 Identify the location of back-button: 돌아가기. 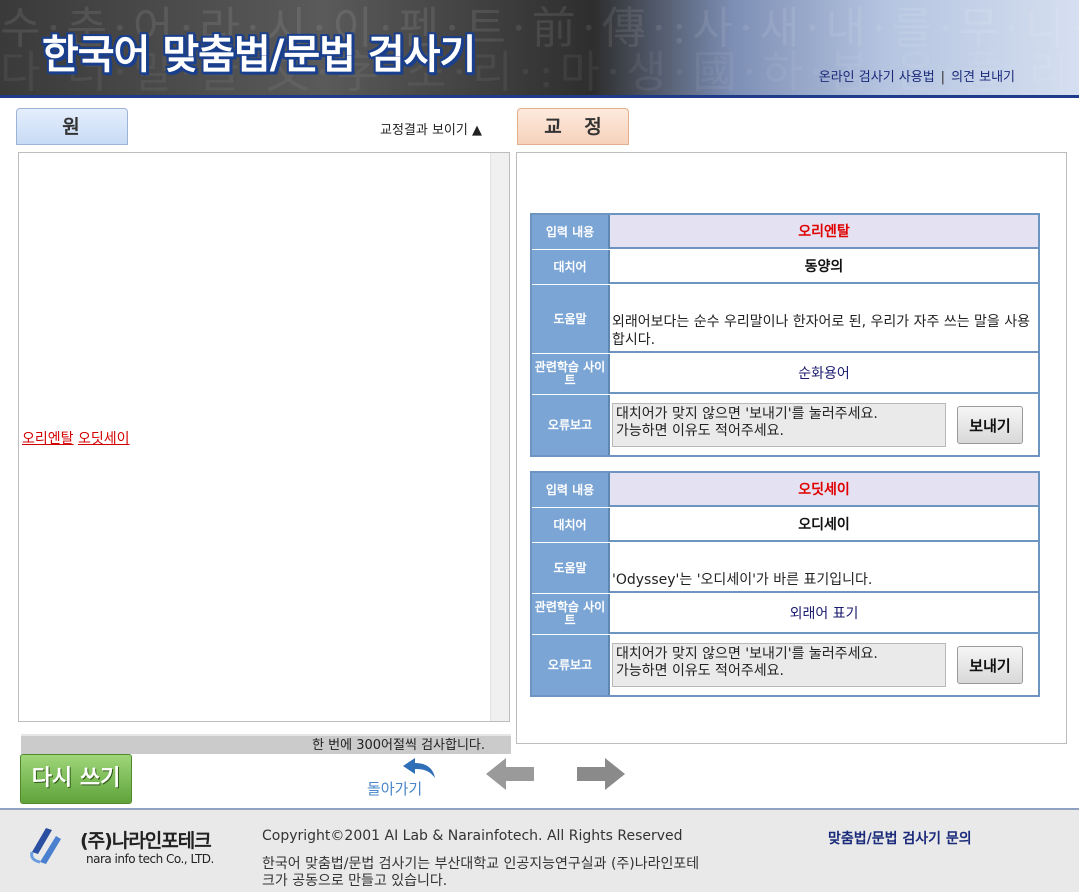
(404, 778).